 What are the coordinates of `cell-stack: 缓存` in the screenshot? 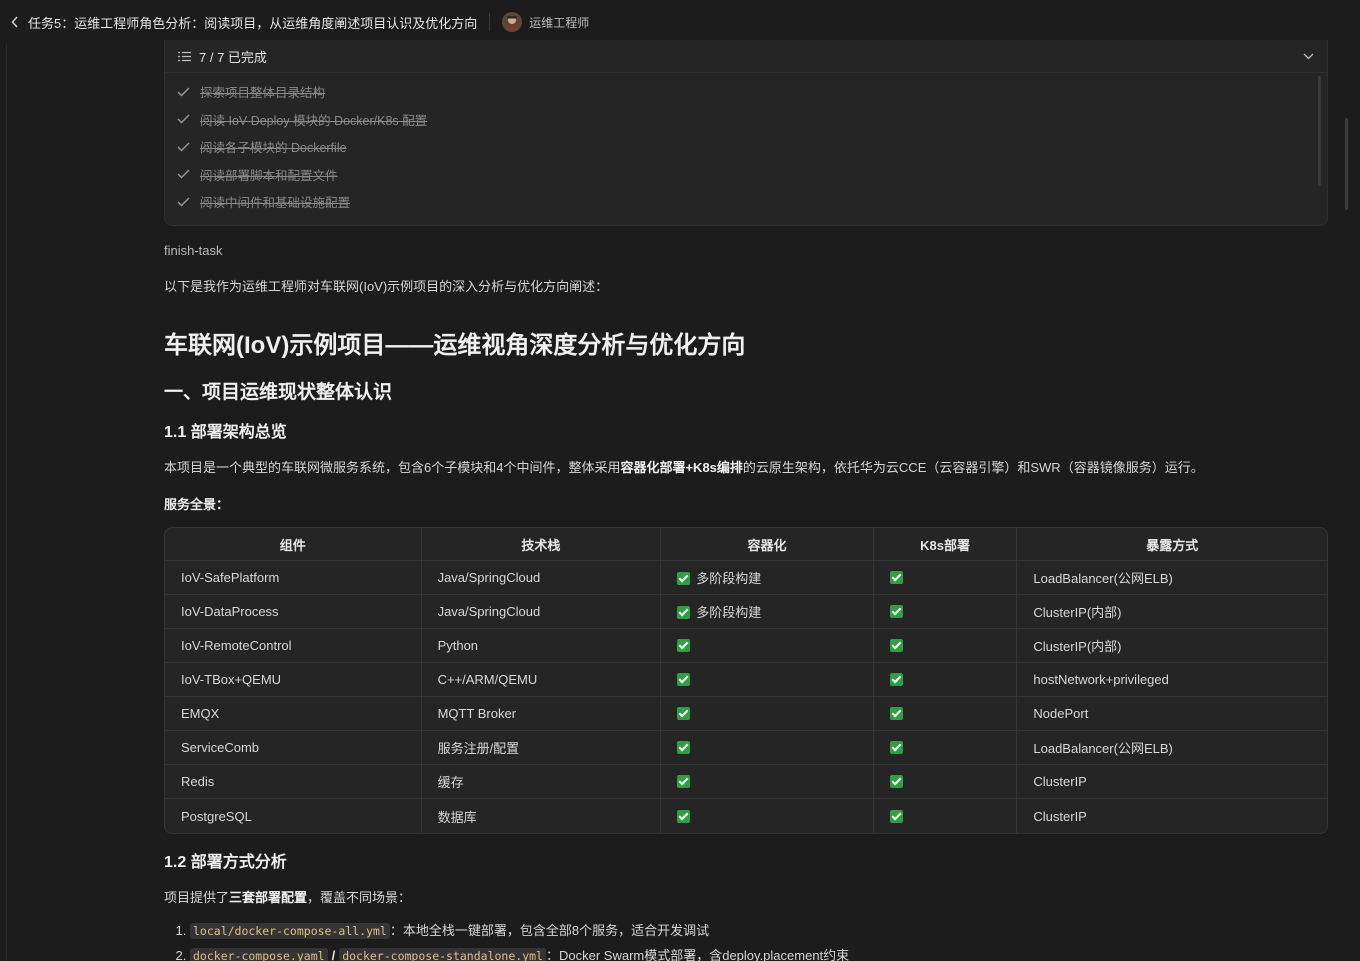 It's located at (541, 782).